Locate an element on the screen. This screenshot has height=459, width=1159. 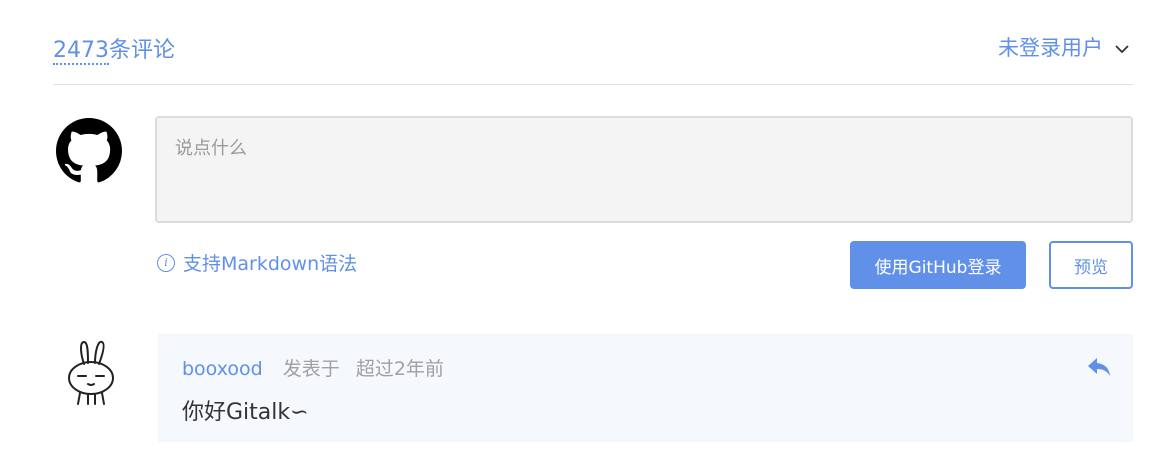
comment-meta: booxood 发表于 超过2年前 is located at coordinates (313, 367).